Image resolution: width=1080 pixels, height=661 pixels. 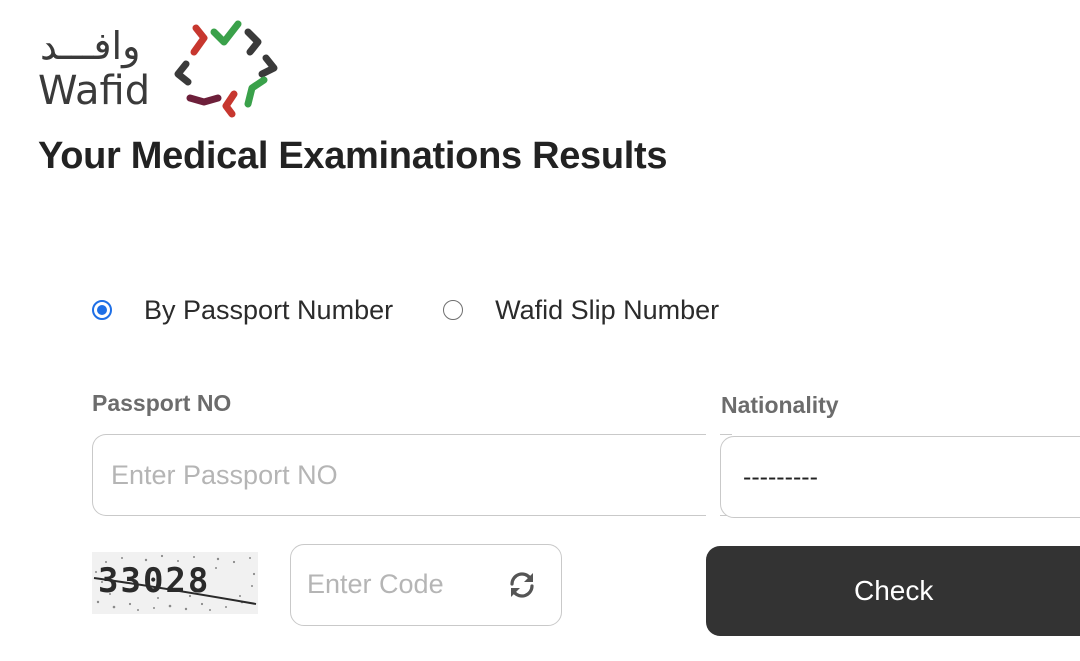 I want to click on passport-no-label: Passport NO, so click(x=162, y=403).